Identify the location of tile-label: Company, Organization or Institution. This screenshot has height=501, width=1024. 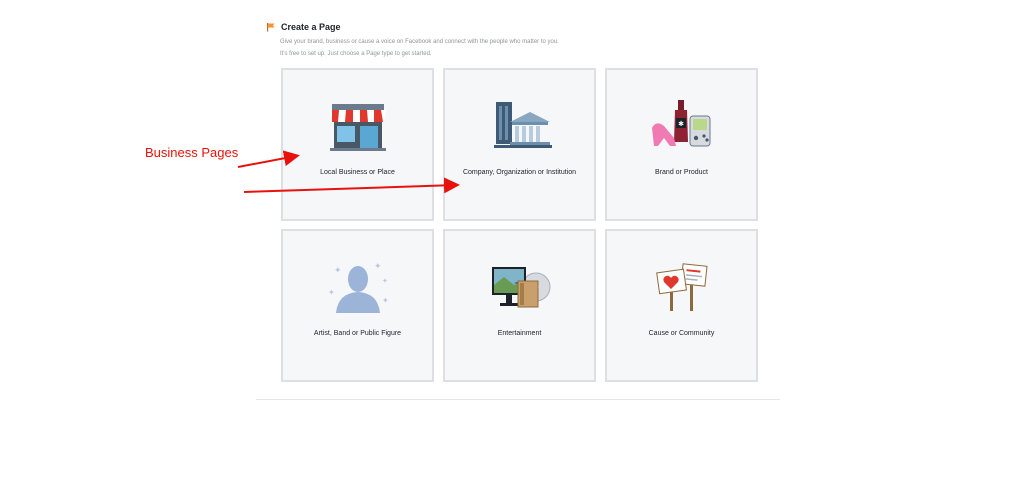
(519, 172).